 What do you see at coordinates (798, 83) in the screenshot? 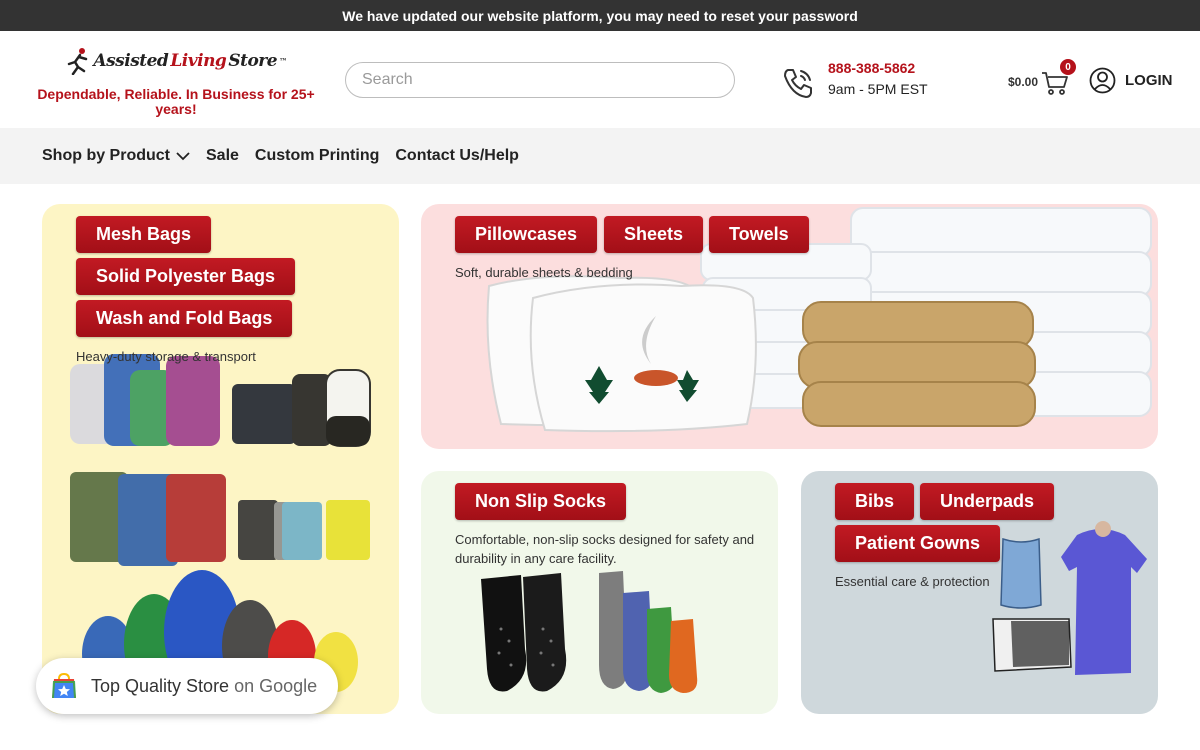
I see `phone-icon` at bounding box center [798, 83].